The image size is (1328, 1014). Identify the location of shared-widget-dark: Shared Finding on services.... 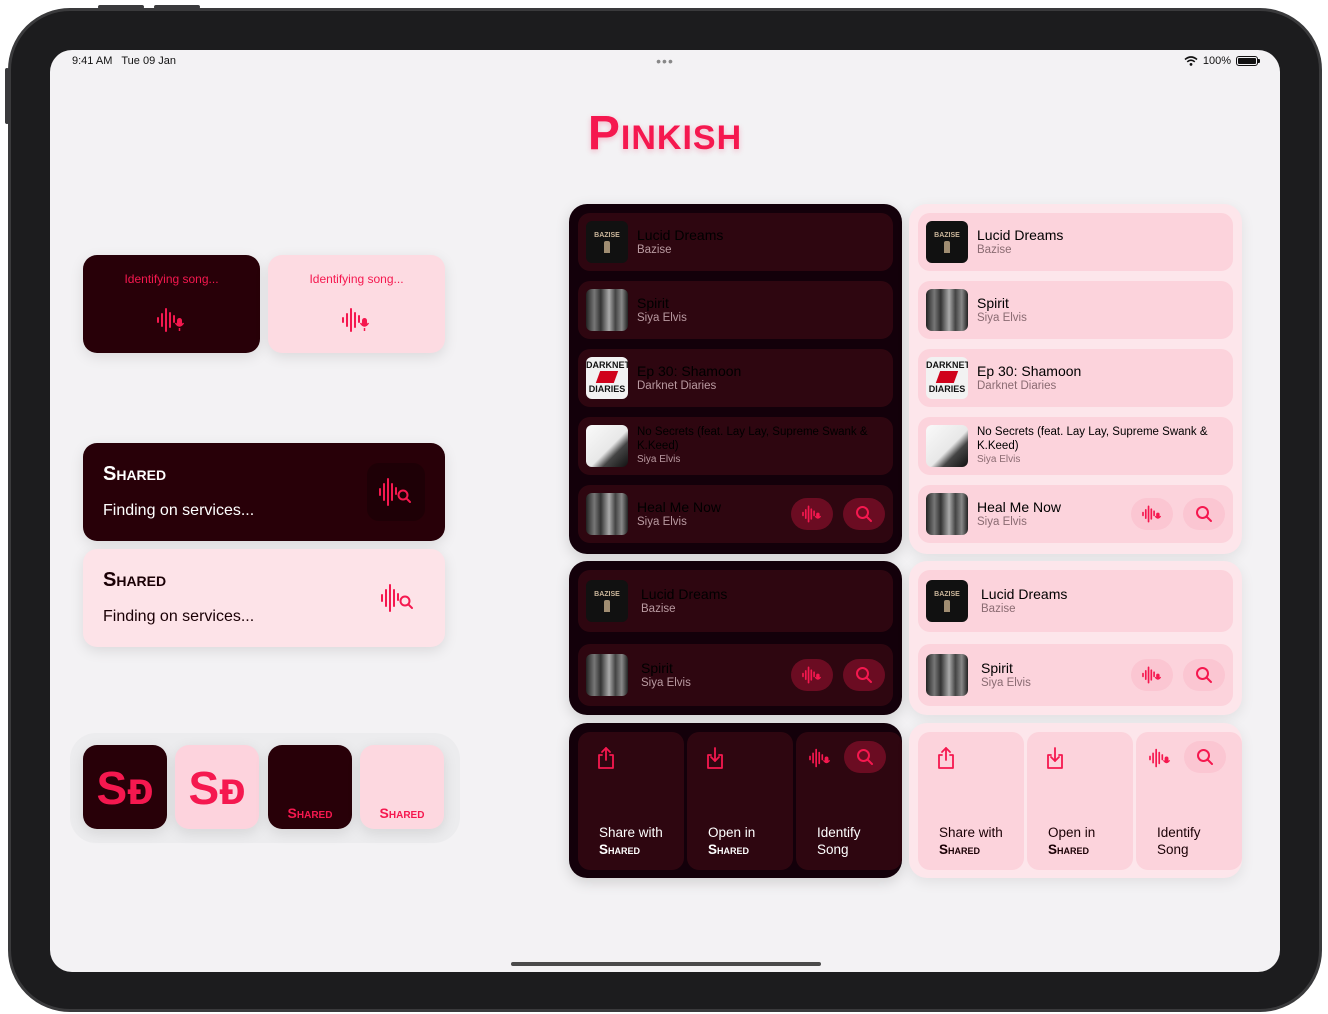
(264, 492).